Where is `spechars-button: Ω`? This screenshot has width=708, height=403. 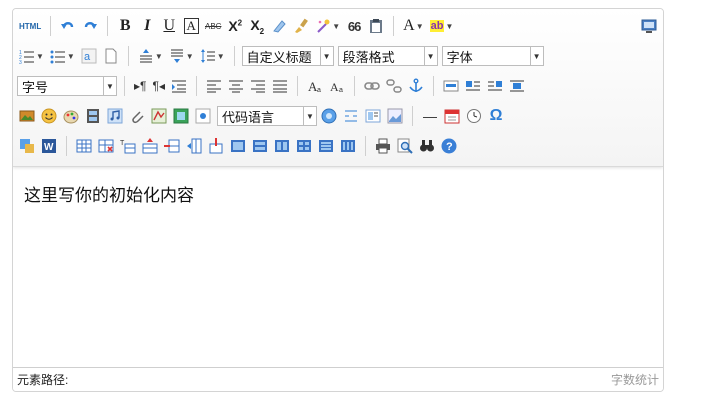 spechars-button: Ω is located at coordinates (496, 116).